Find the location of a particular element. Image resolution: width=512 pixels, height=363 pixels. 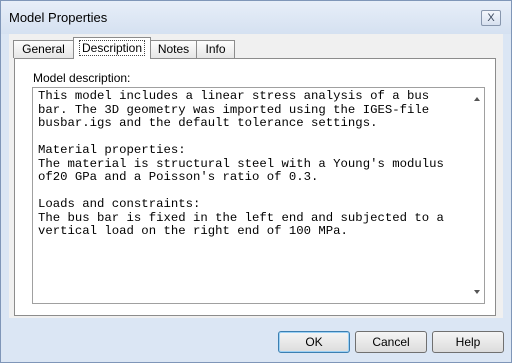

dialog-title: Model Properties is located at coordinates (58, 17).